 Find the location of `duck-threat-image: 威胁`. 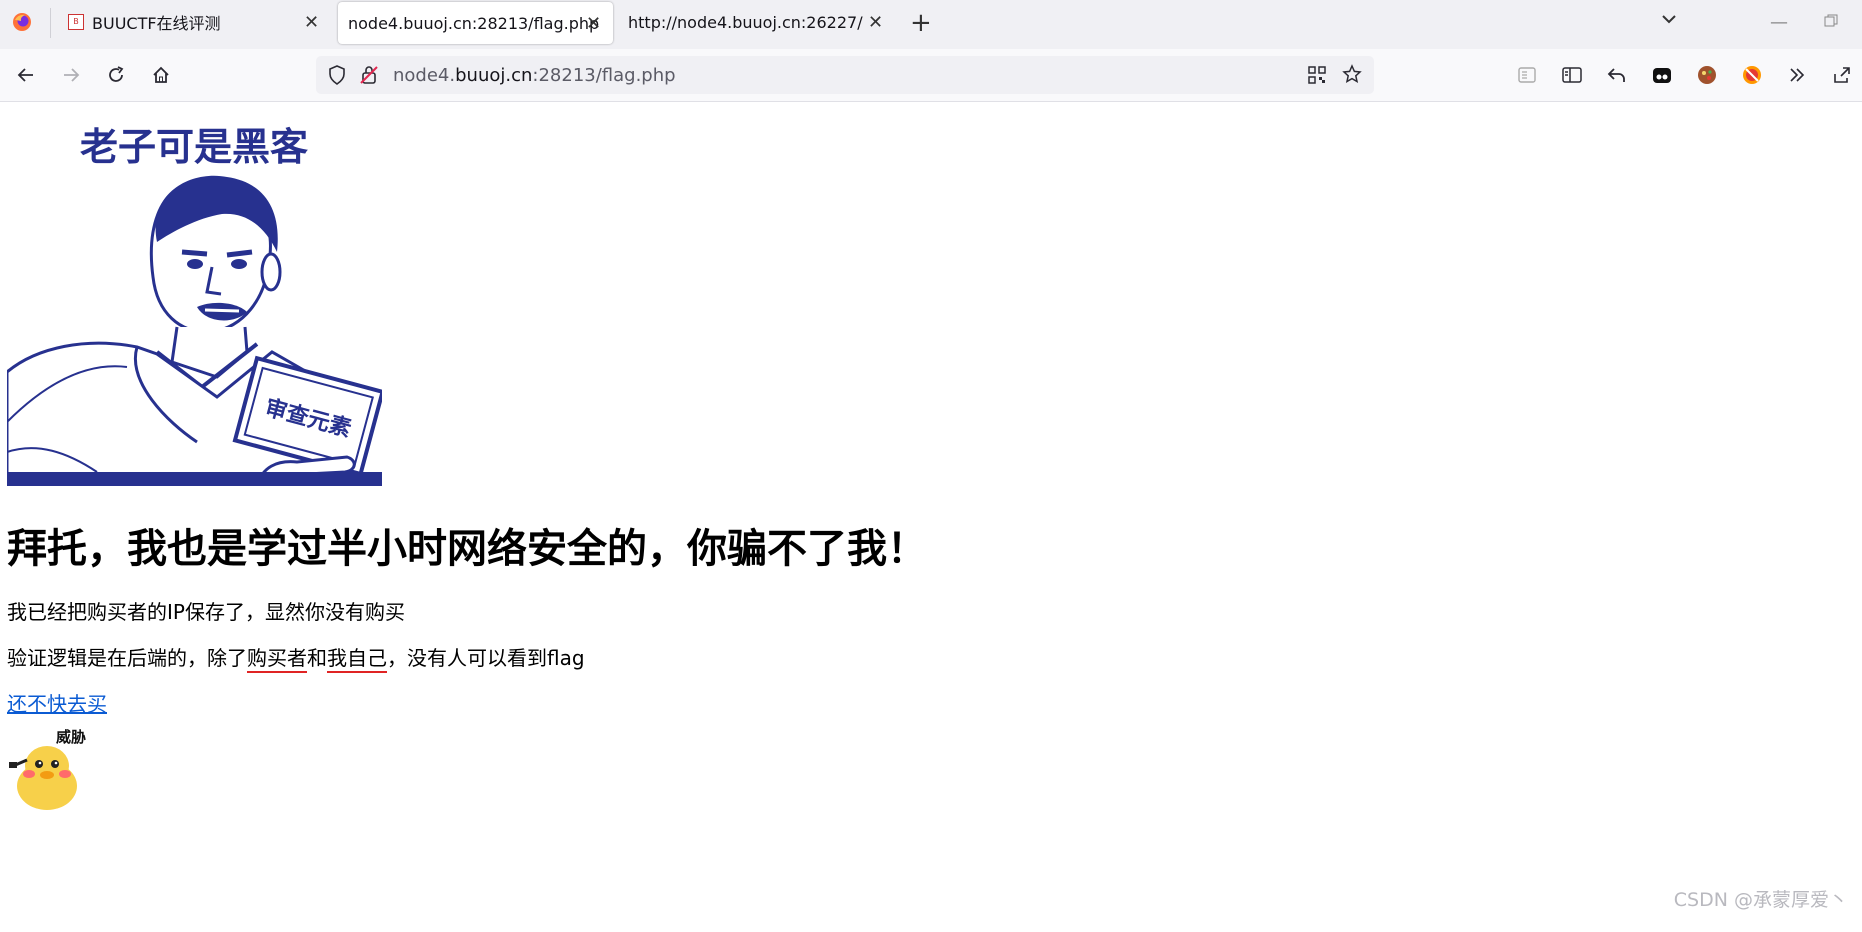

duck-threat-image: 威胁 is located at coordinates (48, 769).